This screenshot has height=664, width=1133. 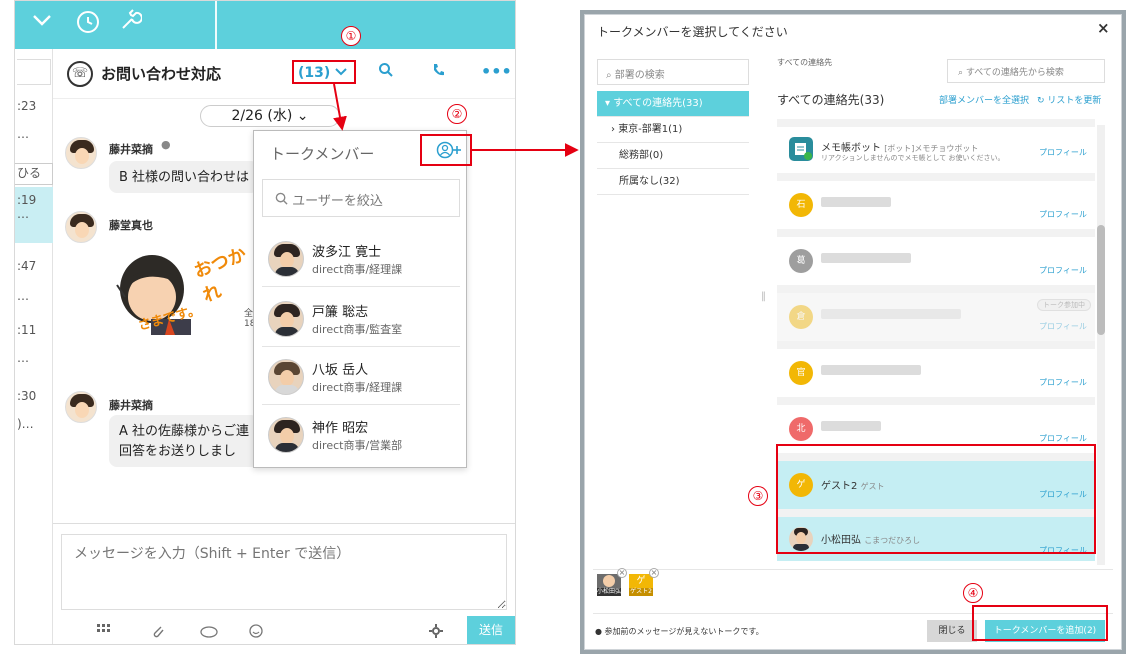 What do you see at coordinates (34, 72) in the screenshot?
I see `talk-list-search` at bounding box center [34, 72].